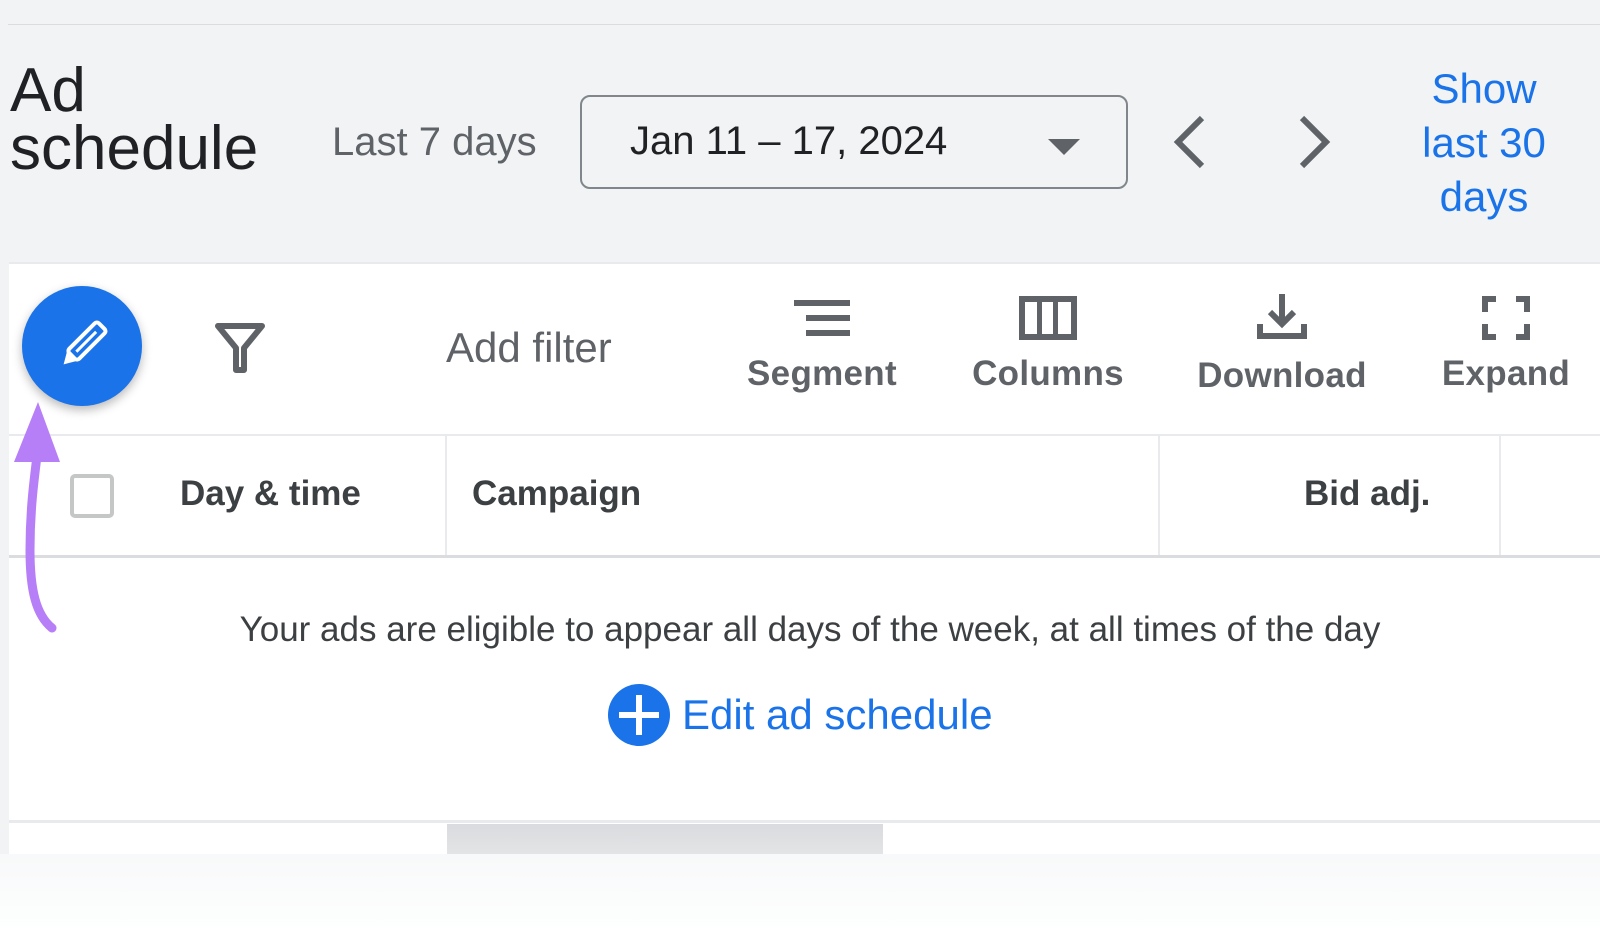  I want to click on column-header-bid-adj: Bid adj., so click(1367, 494).